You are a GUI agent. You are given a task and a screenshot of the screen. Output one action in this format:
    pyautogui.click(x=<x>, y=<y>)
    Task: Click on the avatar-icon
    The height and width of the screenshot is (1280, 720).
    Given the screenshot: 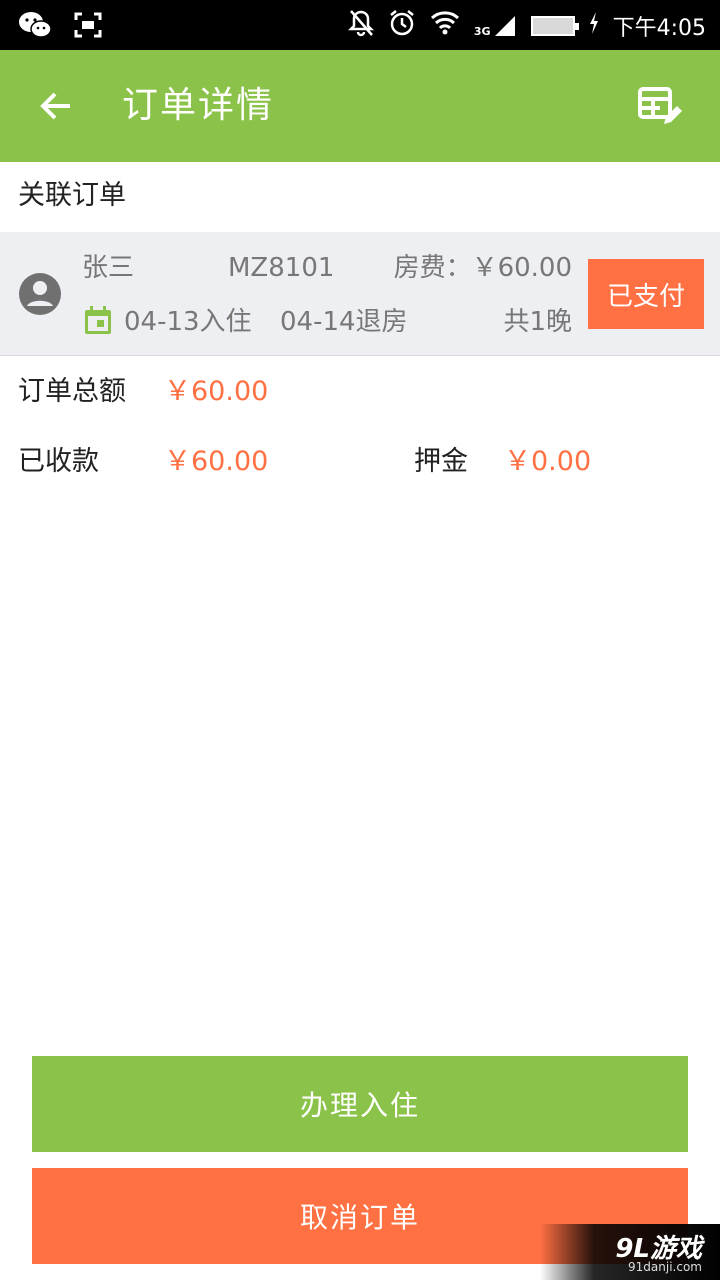 What is the action you would take?
    pyautogui.click(x=40, y=294)
    